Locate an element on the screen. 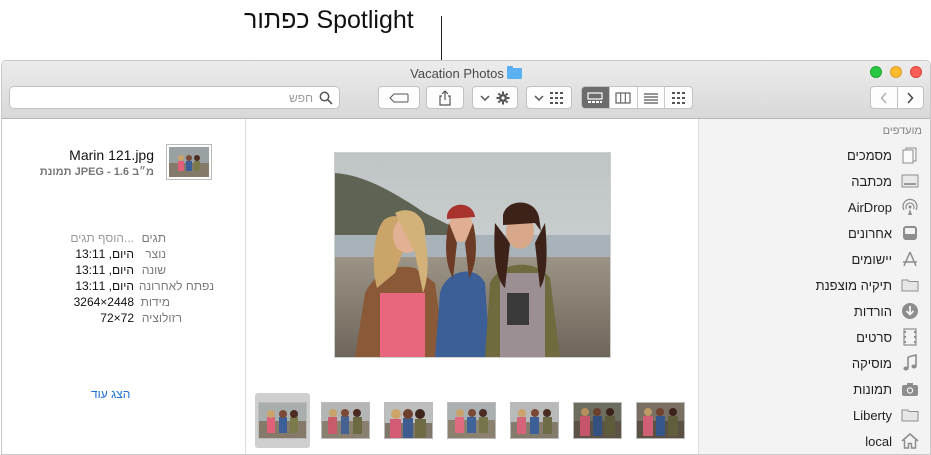 The width and height of the screenshot is (931, 455). metadata-row: שונה היום, 13:11 is located at coordinates (124, 271).